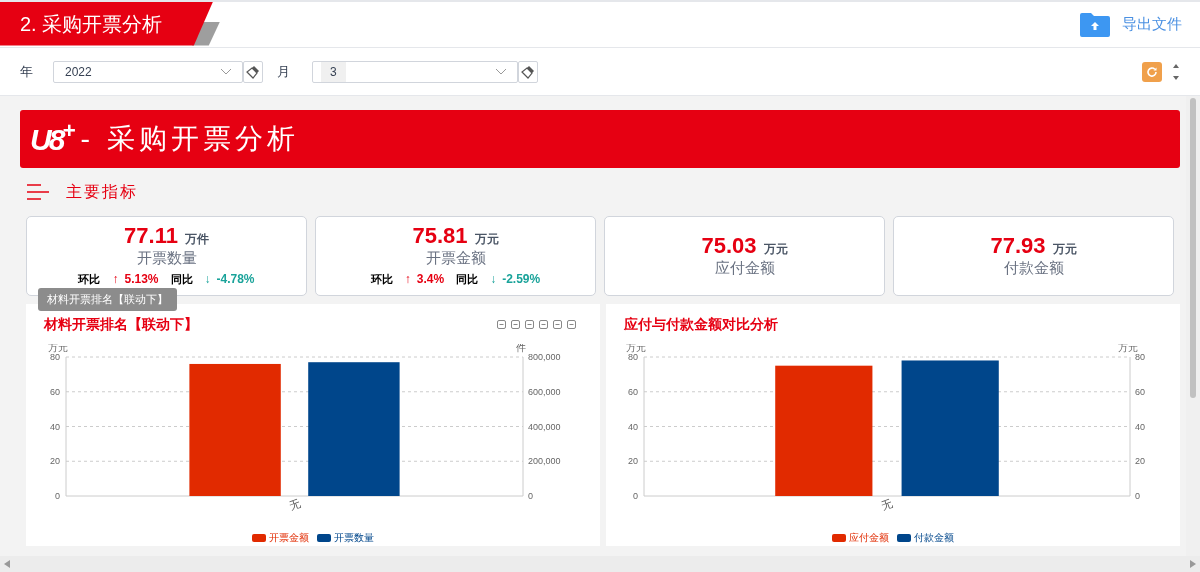  Describe the element at coordinates (1193, 564) in the screenshot. I see `scroll-right-icon` at that location.